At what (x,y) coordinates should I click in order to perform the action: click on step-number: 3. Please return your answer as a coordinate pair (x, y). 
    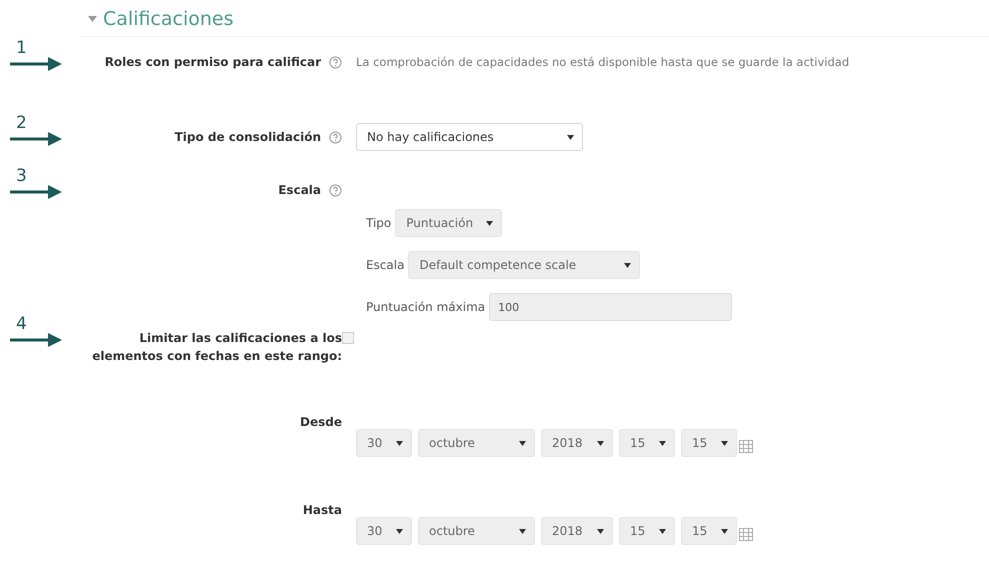
    Looking at the image, I should click on (21, 176).